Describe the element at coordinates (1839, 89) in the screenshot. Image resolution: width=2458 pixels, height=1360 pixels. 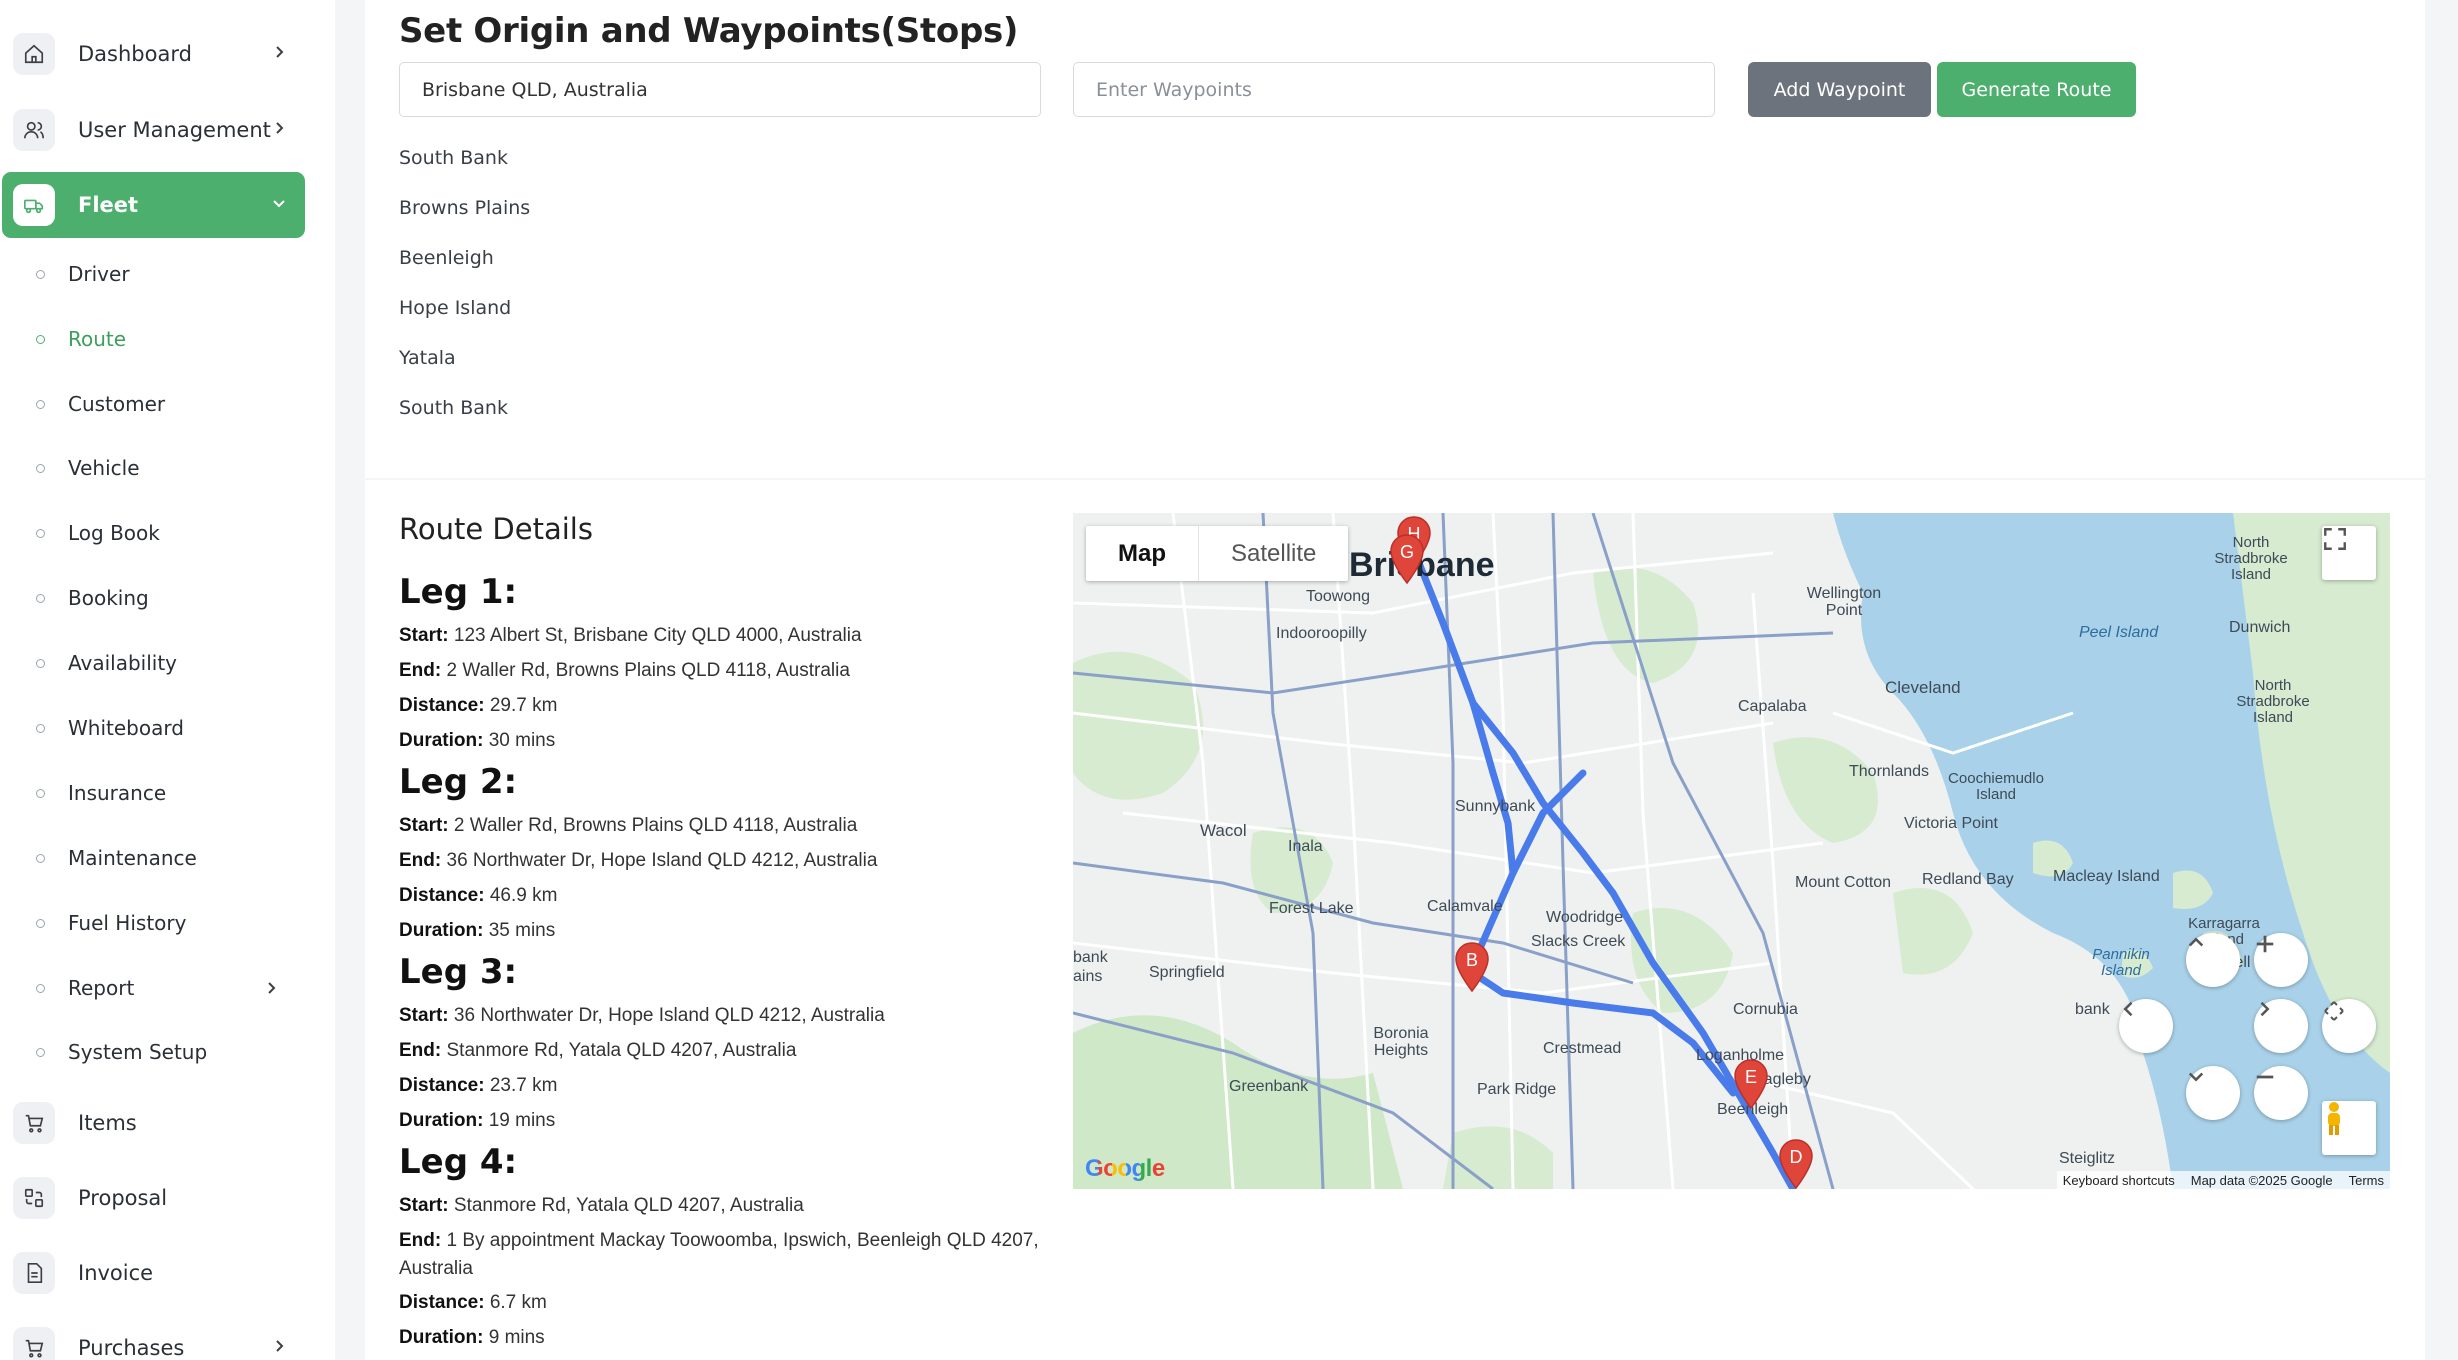
I see `add-waypoint-button: Add Waypoint` at that location.